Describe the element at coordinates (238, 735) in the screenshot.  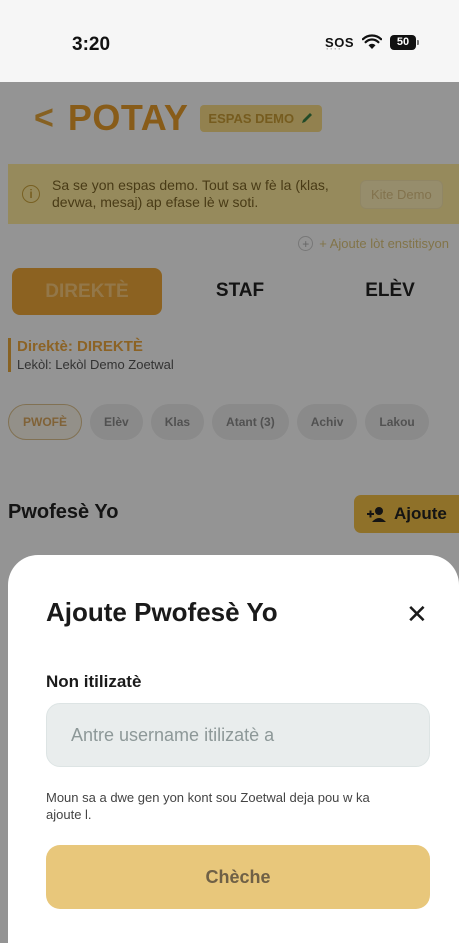
I see `username-input` at that location.